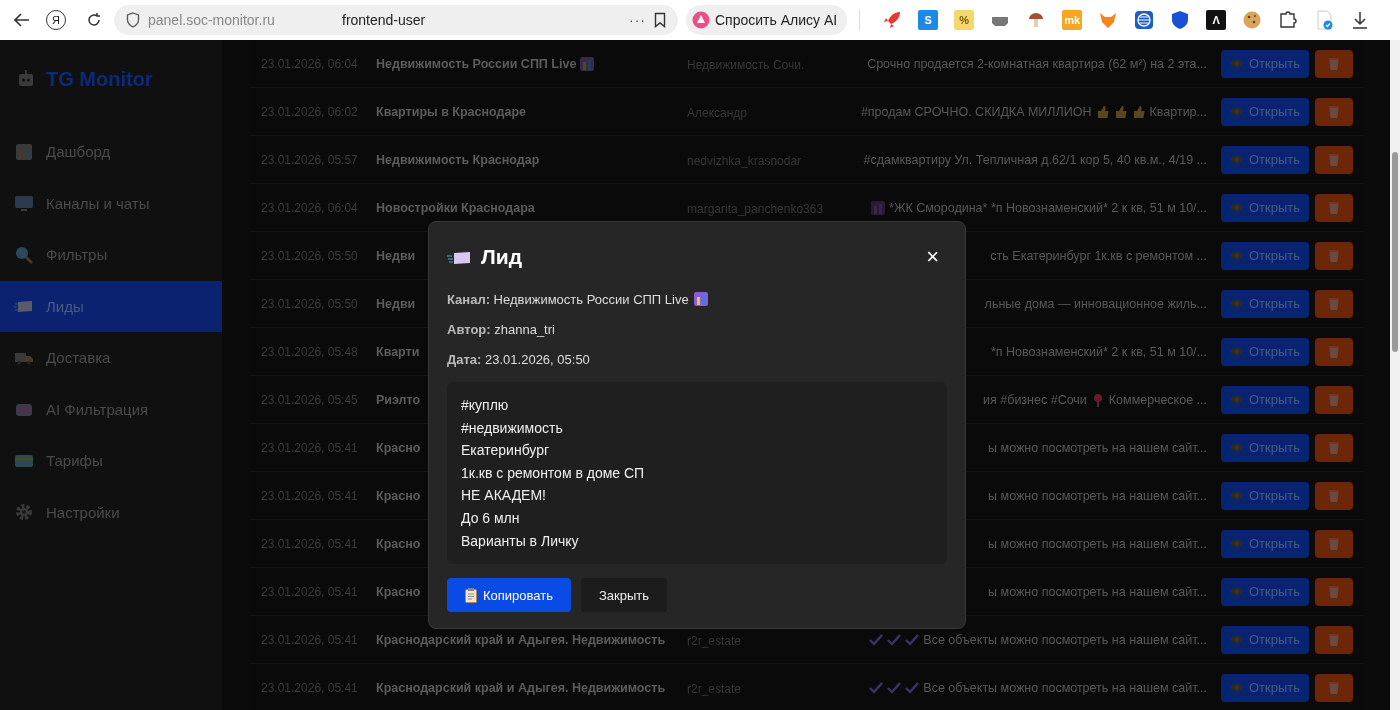  Describe the element at coordinates (506, 450) in the screenshot. I see `message-line: Екатеринбург` at that location.